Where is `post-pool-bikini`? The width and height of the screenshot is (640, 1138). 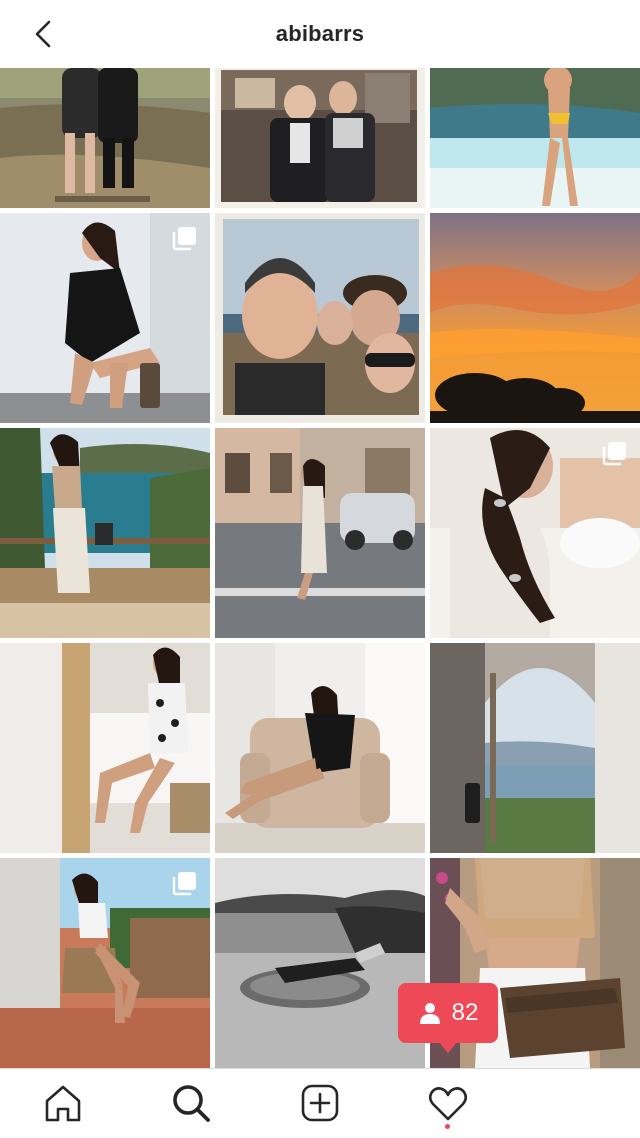 post-pool-bikini is located at coordinates (535, 138).